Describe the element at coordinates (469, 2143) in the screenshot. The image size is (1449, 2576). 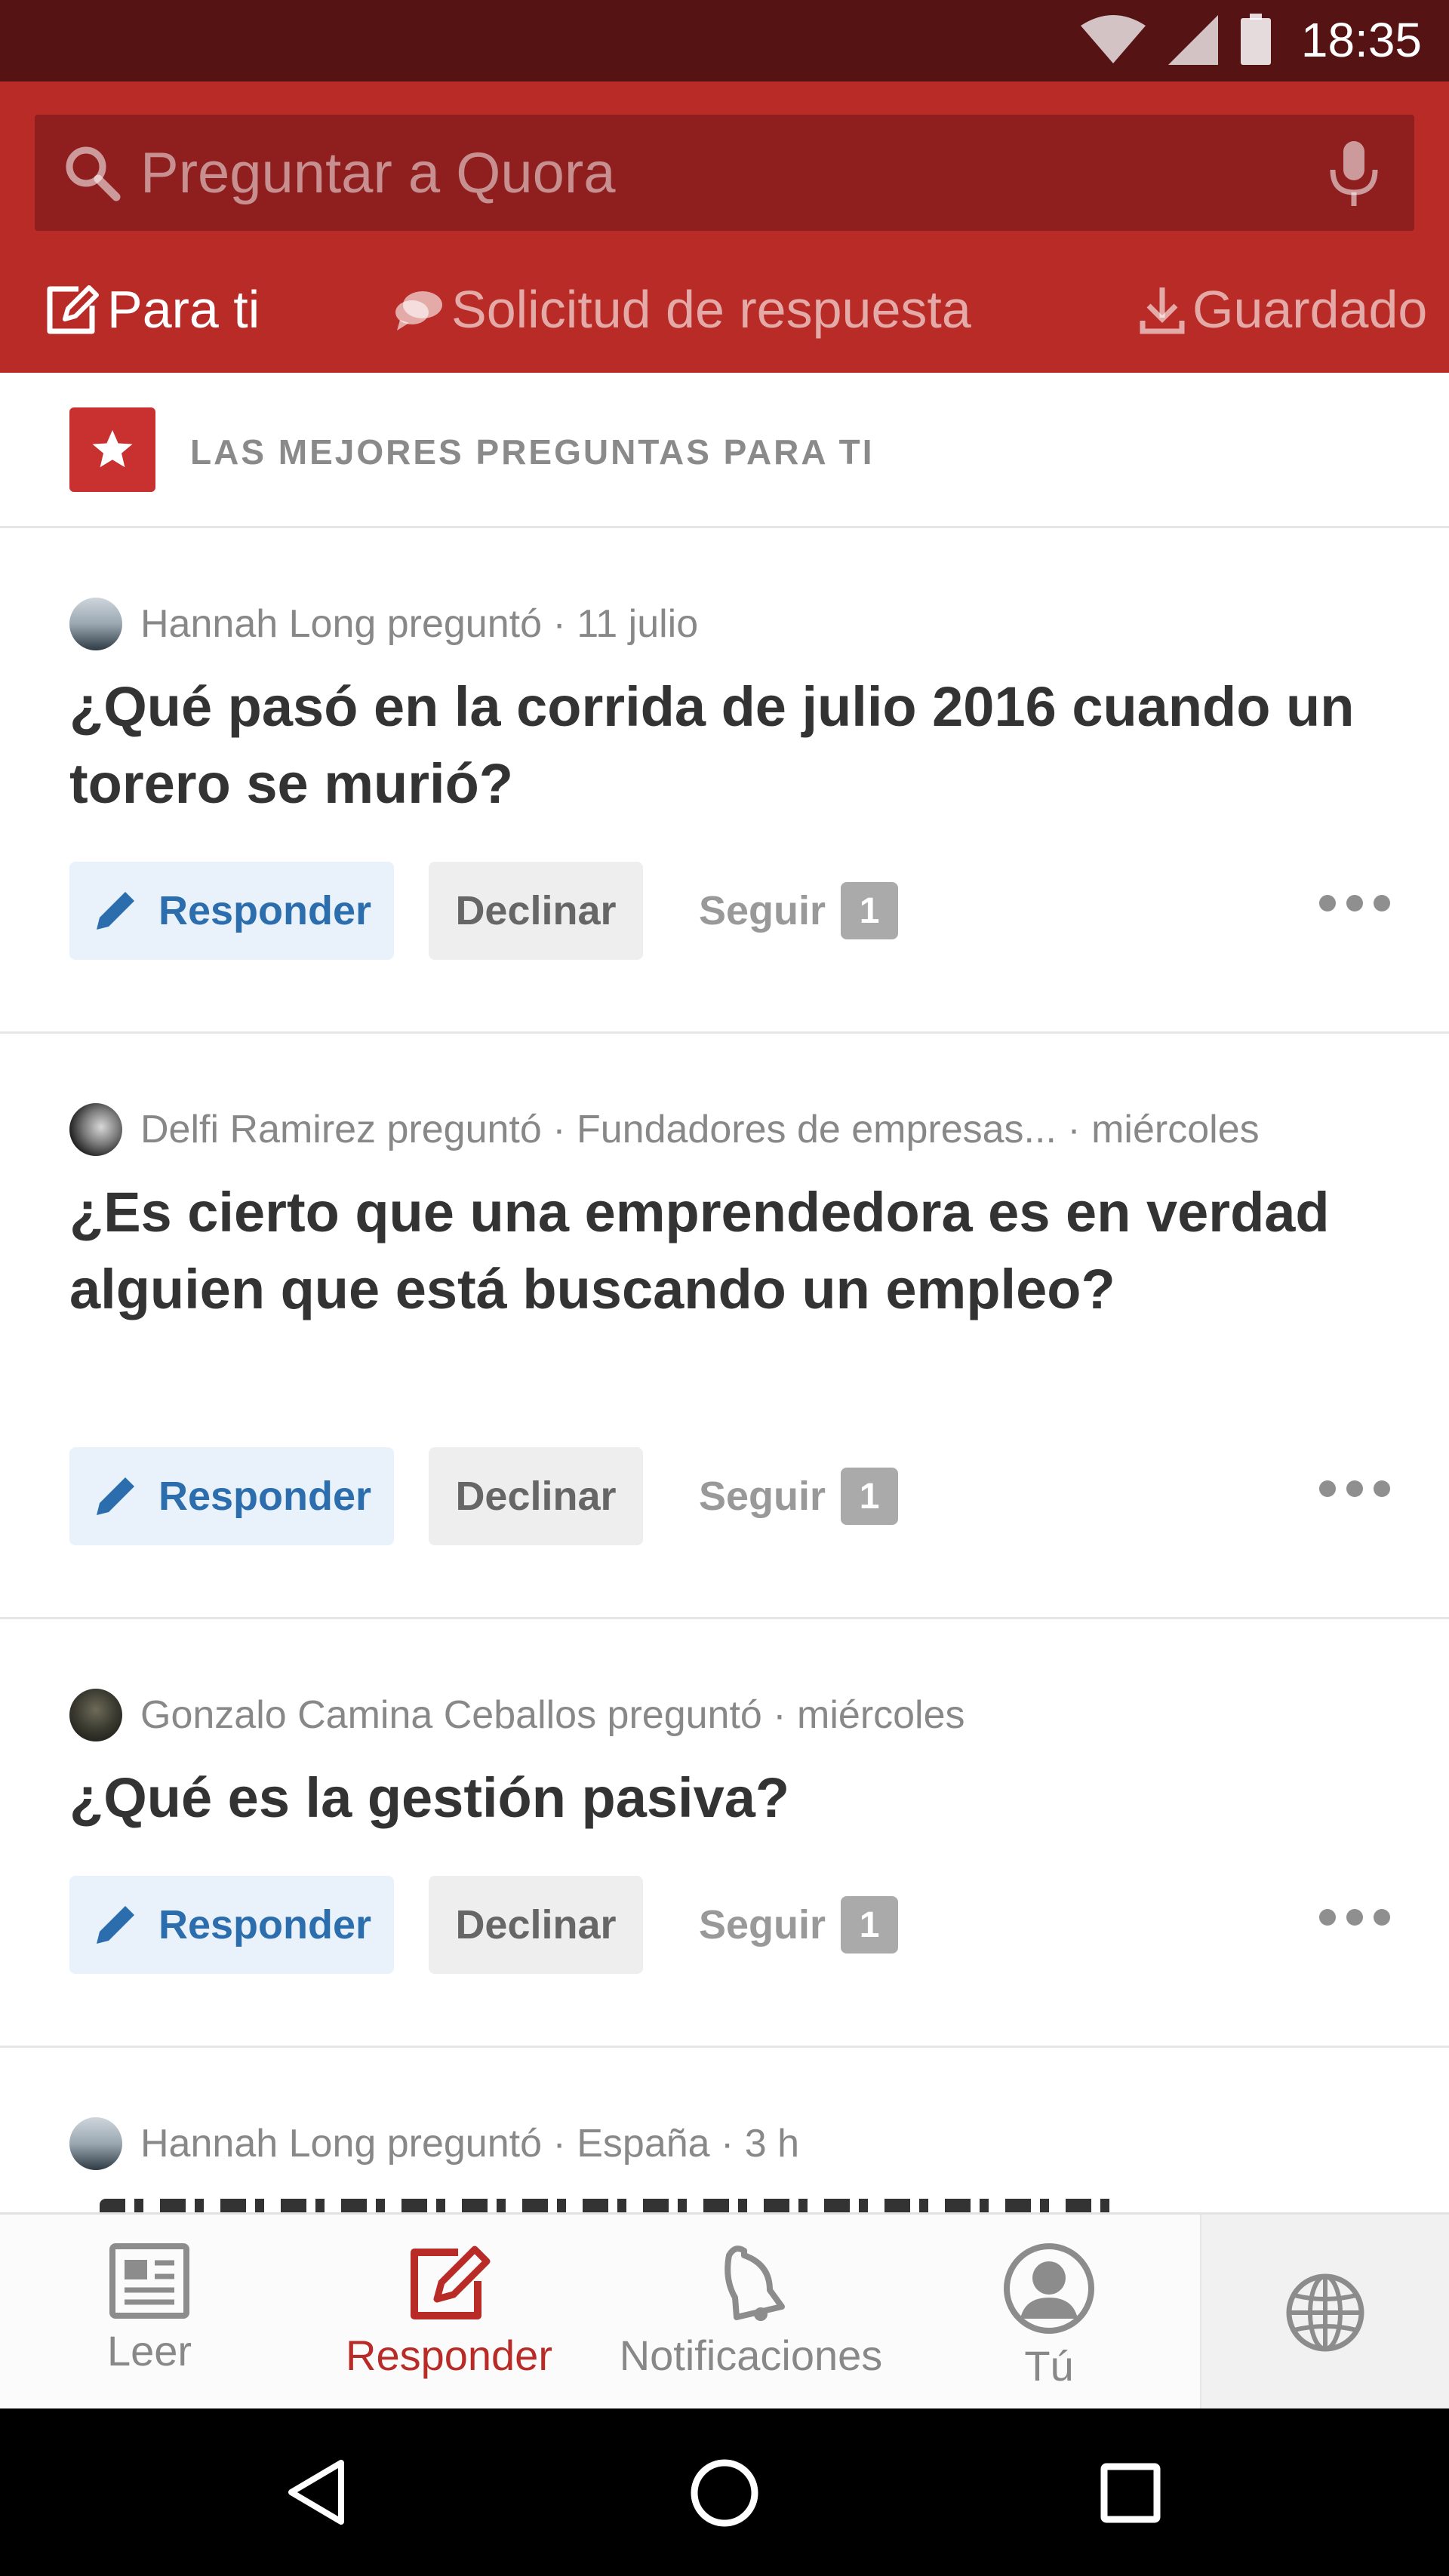
I see `question-author-line: Hannah Long preguntó · España · 3 h` at that location.